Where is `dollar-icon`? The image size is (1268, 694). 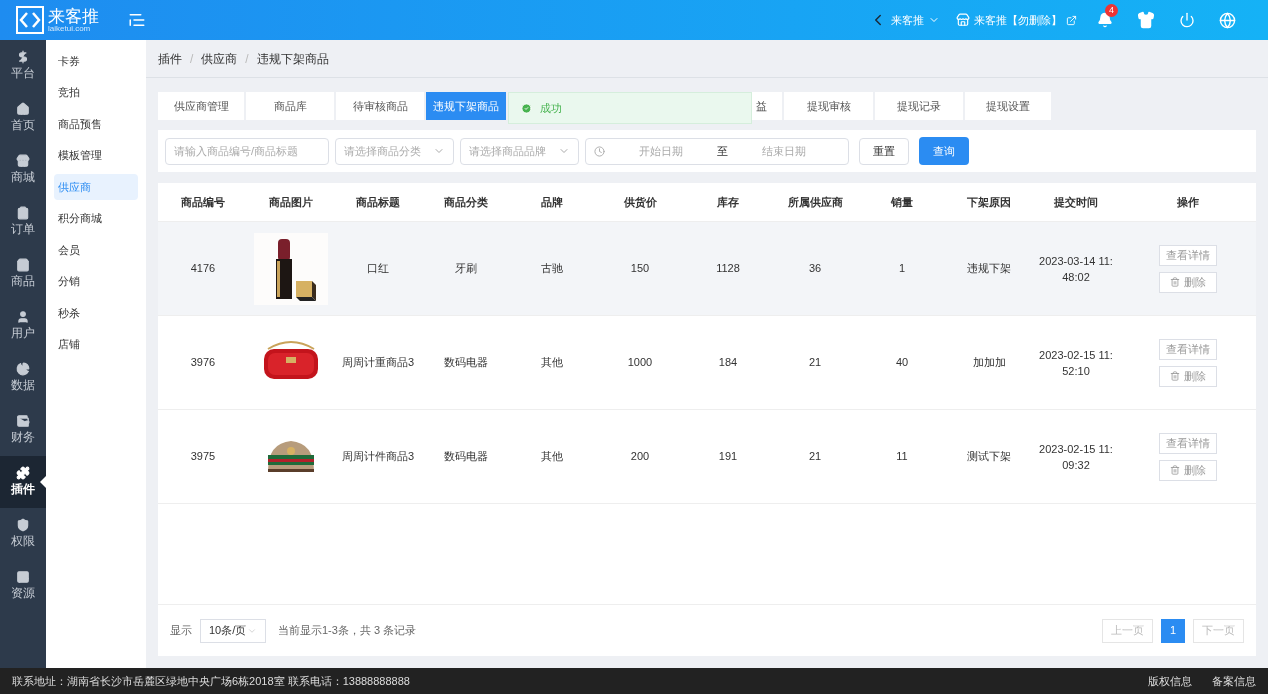 dollar-icon is located at coordinates (23, 57).